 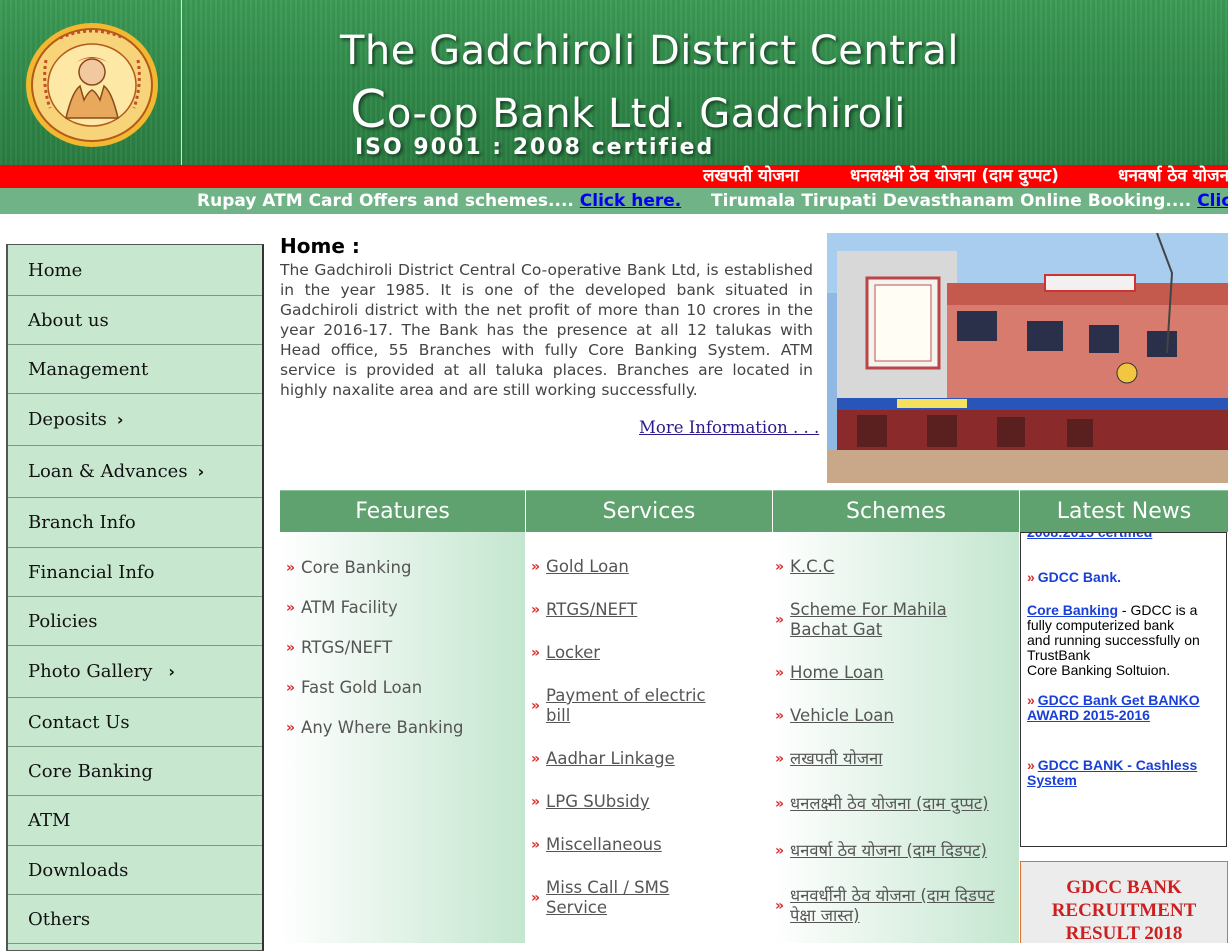 I want to click on bank-title-rest: o-op Bank Ltd. Gadchiroli, so click(x=646, y=114).